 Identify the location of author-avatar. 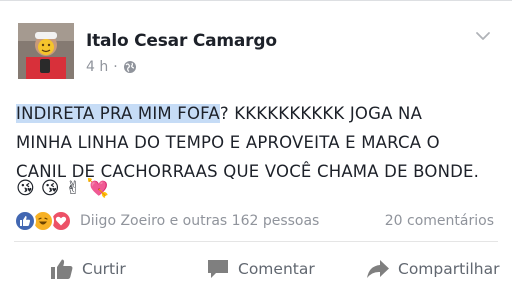
(46, 51).